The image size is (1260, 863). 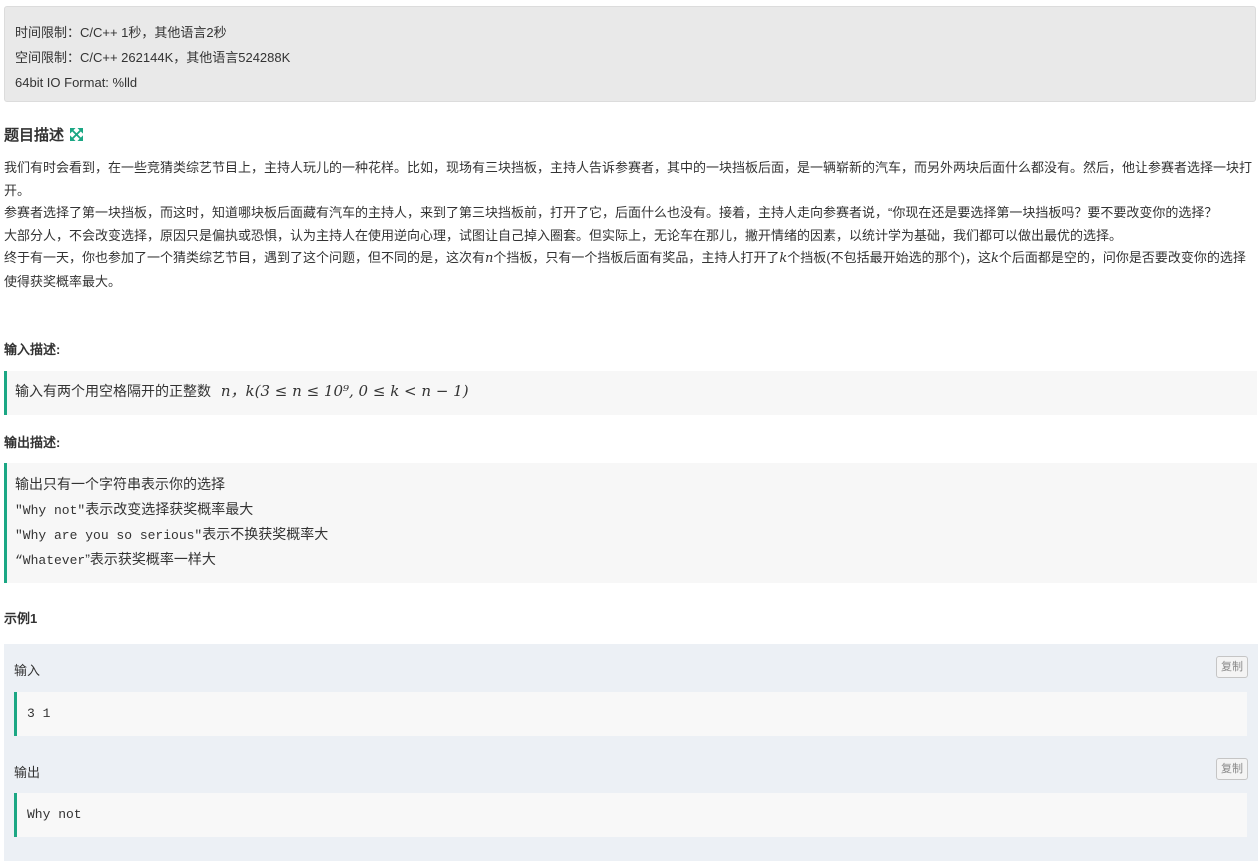 I want to click on output-line: "Why not"表示改变选择获奖概率最大, so click(x=134, y=509).